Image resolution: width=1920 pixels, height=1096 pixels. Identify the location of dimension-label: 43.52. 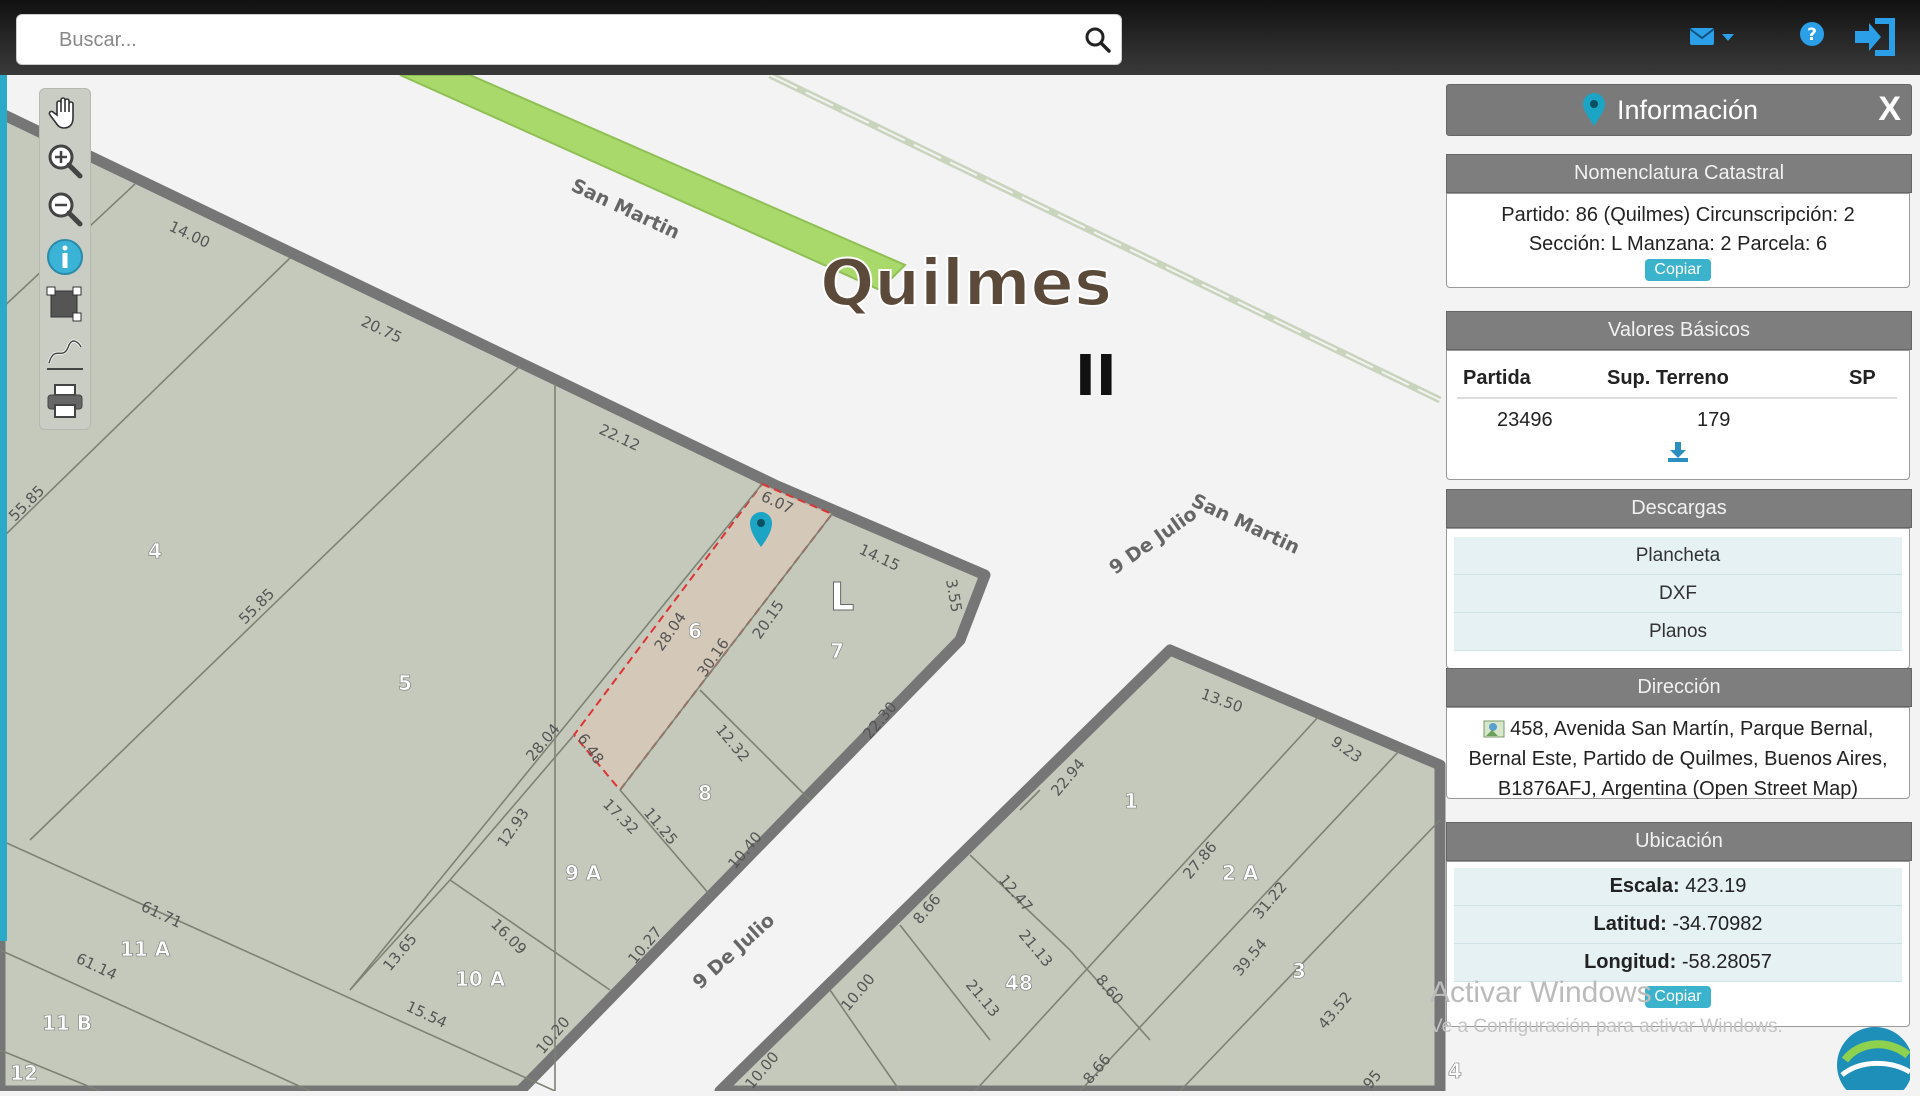
(1334, 1010).